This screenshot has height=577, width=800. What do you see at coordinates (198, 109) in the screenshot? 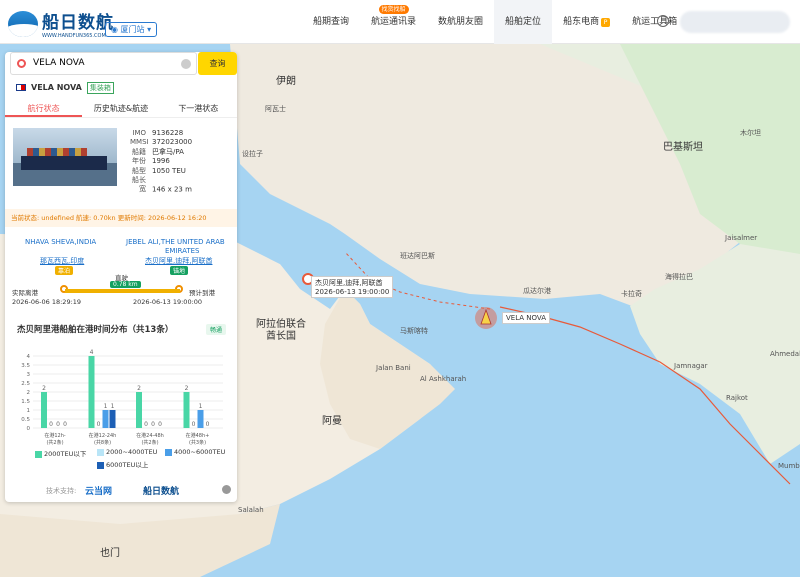
I see `tab-next-port: 下一港状态` at bounding box center [198, 109].